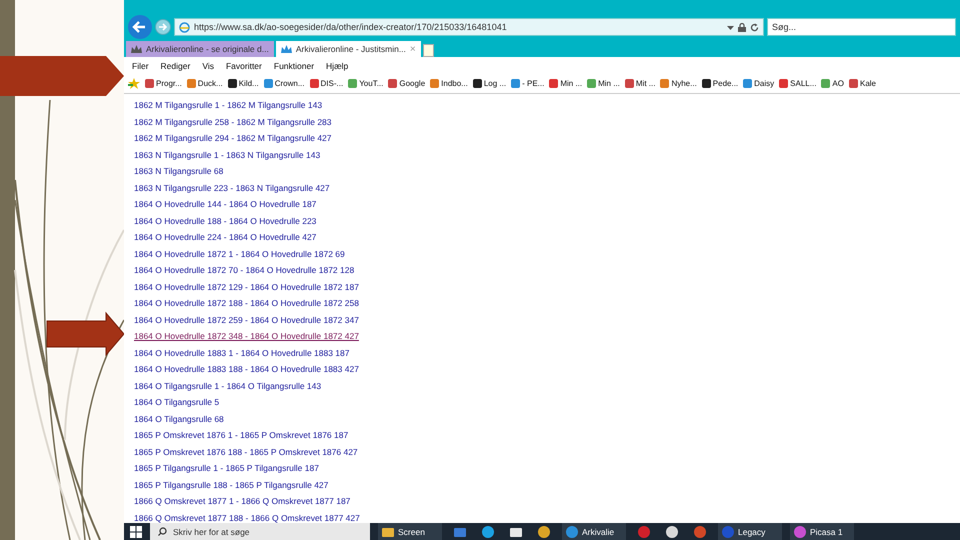 The height and width of the screenshot is (540, 960). I want to click on index-link: 1863 N Tilgangsrulle 223 - 1863 N Tilgangsrulle 427, so click(232, 188).